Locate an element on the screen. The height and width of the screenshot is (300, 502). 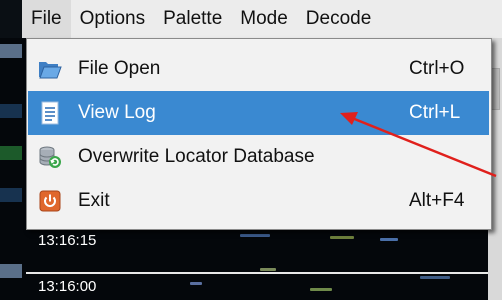
menu-item-view-log: View Log Ctrl+L is located at coordinates (258, 113).